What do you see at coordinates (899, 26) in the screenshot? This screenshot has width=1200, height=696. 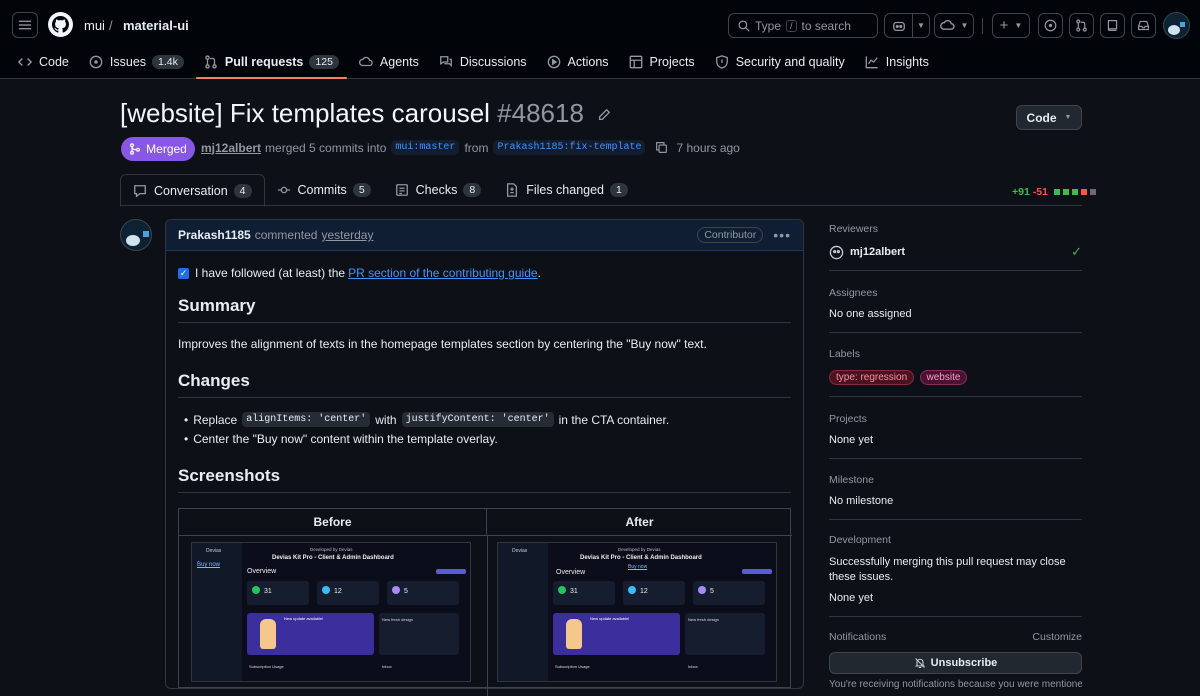 I see `copilot-icon` at bounding box center [899, 26].